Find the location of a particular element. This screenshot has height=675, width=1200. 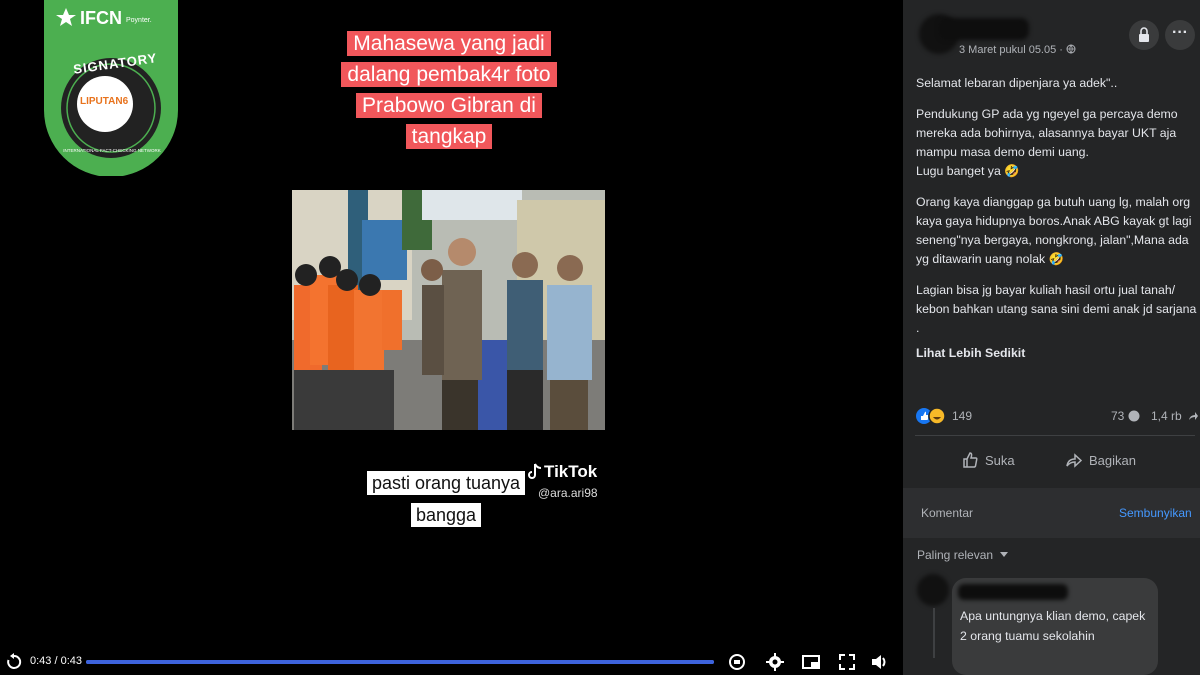

hide-comments-link: Sembunyikan is located at coordinates (1155, 513).